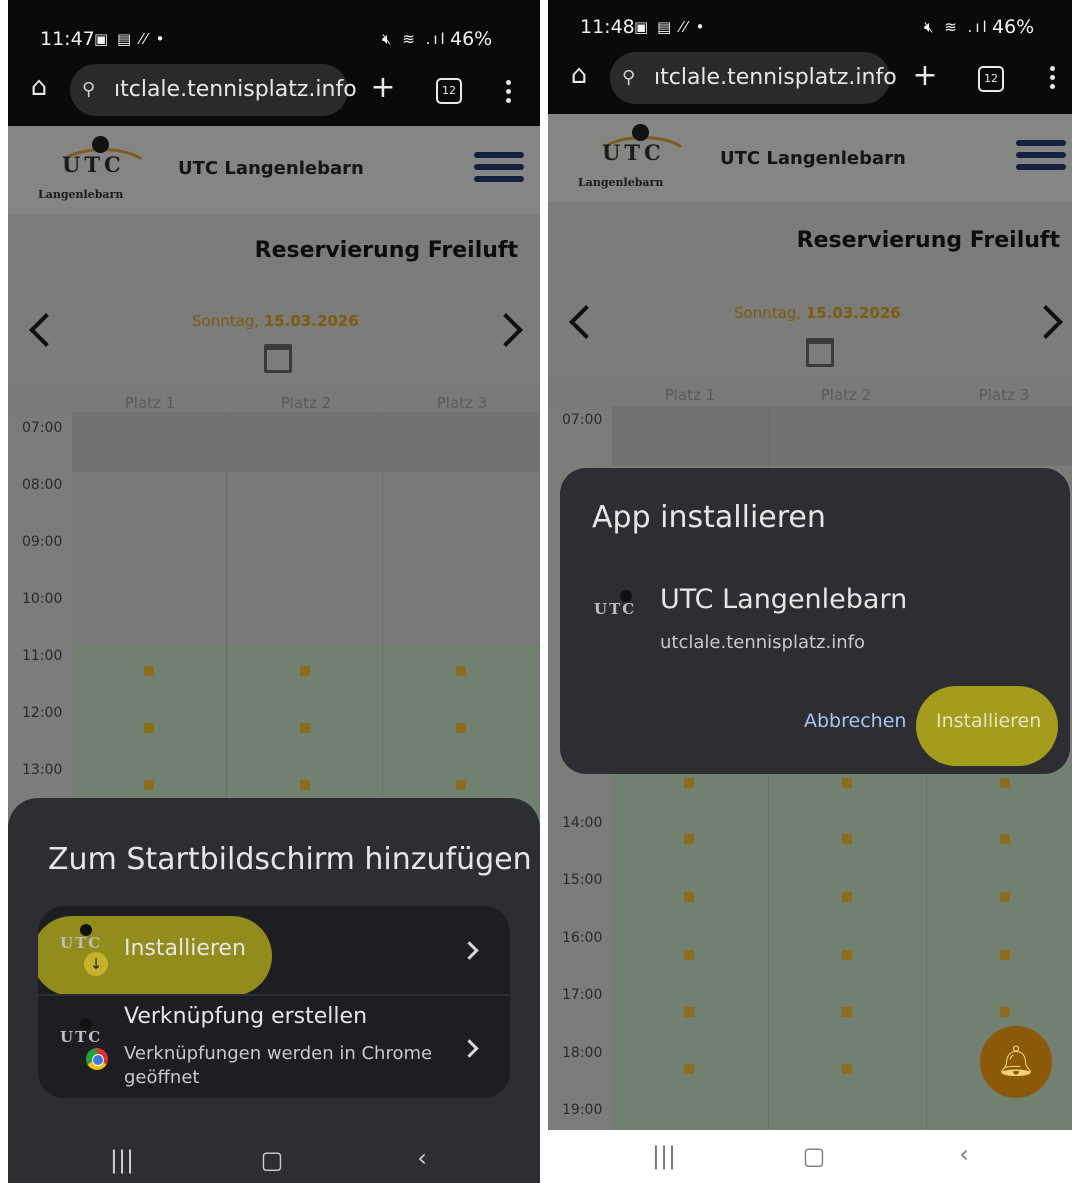 The height and width of the screenshot is (1183, 1072). I want to click on dialog-app-name: UTC Langenlebarn, so click(784, 599).